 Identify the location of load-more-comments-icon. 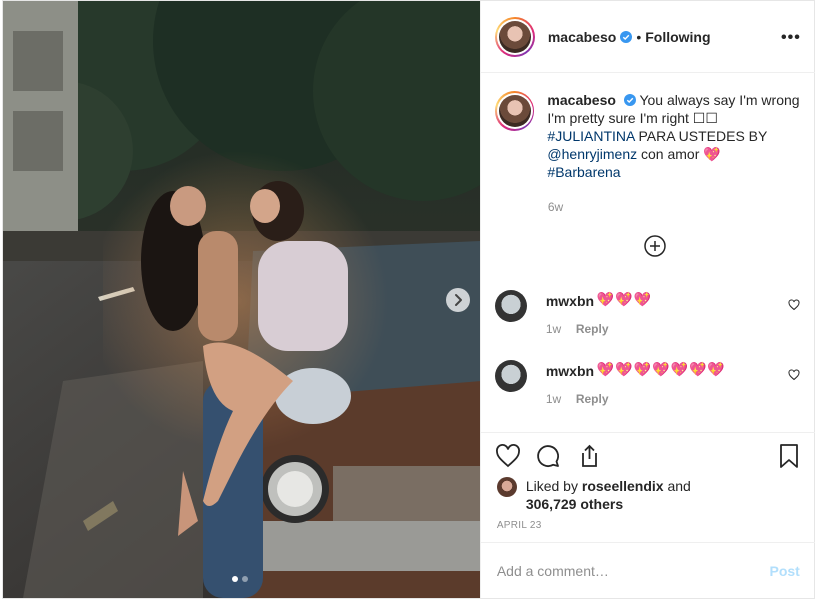
(655, 246).